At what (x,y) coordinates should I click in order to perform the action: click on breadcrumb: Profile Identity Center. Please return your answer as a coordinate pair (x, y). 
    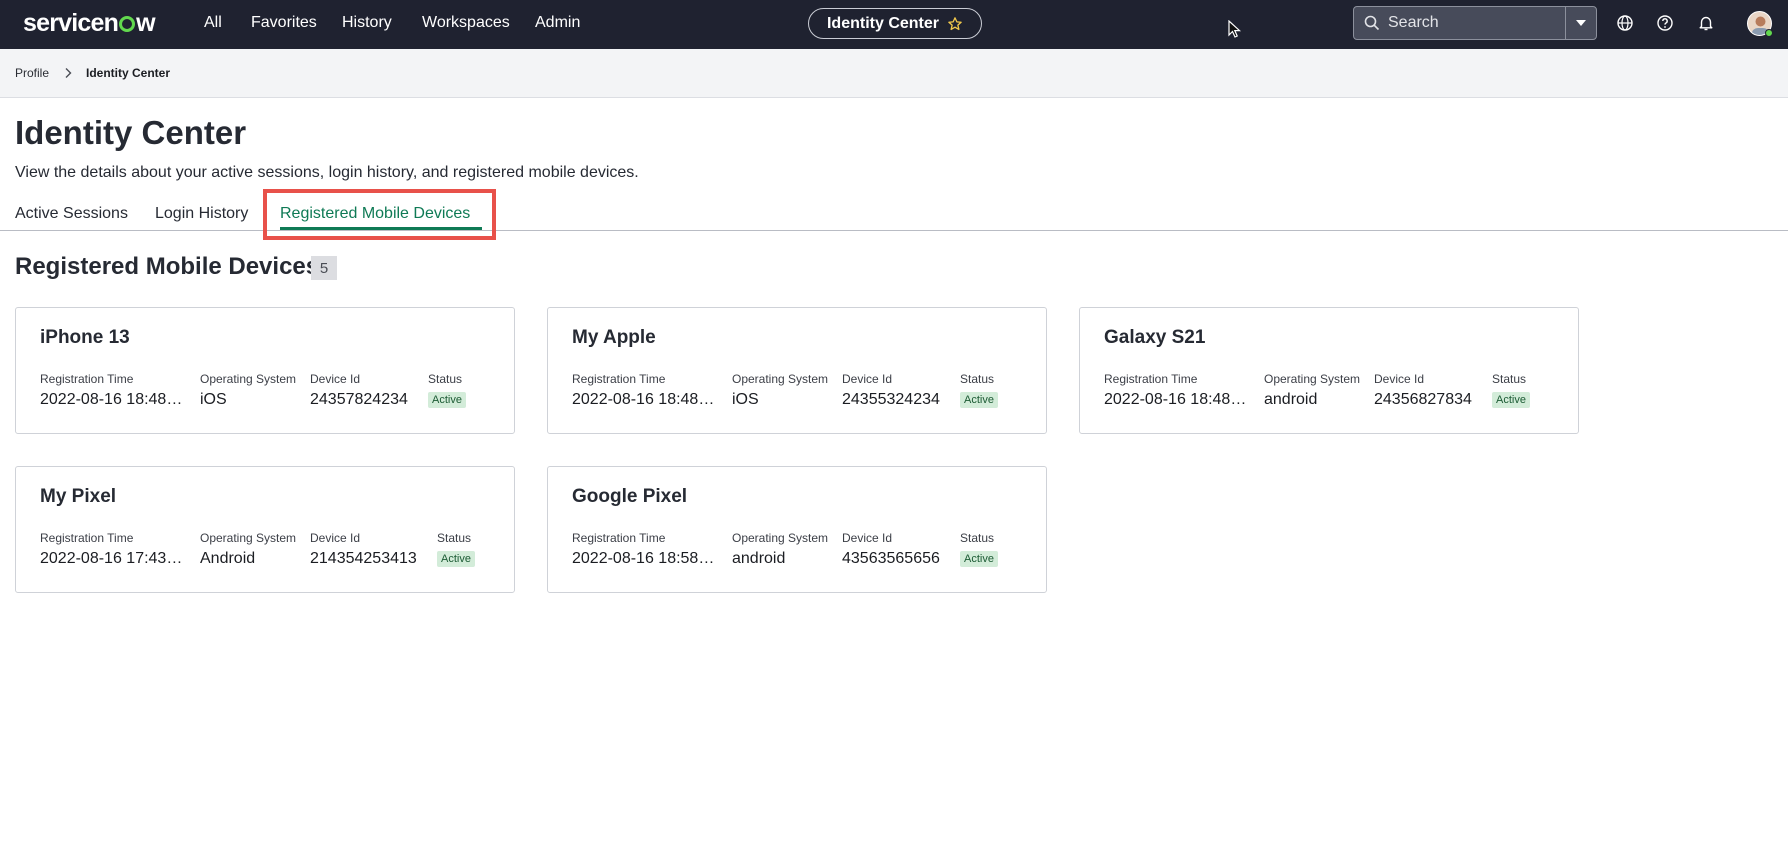
    Looking at the image, I should click on (894, 73).